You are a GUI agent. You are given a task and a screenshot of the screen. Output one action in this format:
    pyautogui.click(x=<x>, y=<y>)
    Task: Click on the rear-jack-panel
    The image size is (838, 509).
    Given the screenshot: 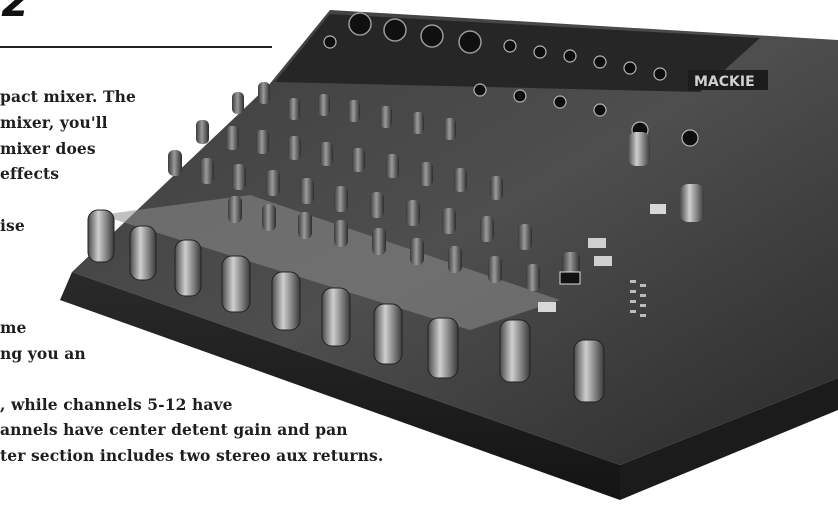 What is the action you would take?
    pyautogui.click(x=517, y=53)
    